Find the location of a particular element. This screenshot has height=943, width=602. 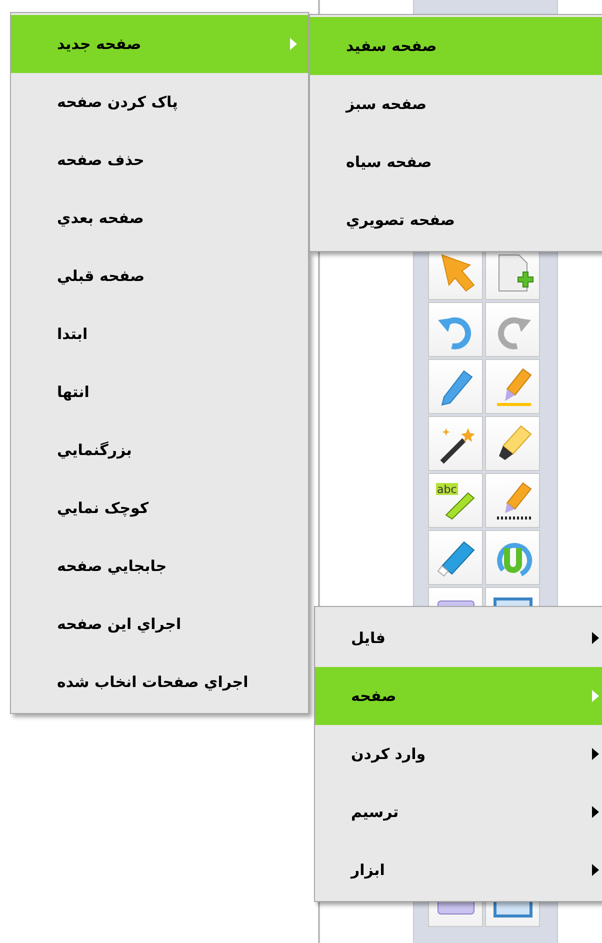

menu-item: صفحه سياه is located at coordinates (456, 162).